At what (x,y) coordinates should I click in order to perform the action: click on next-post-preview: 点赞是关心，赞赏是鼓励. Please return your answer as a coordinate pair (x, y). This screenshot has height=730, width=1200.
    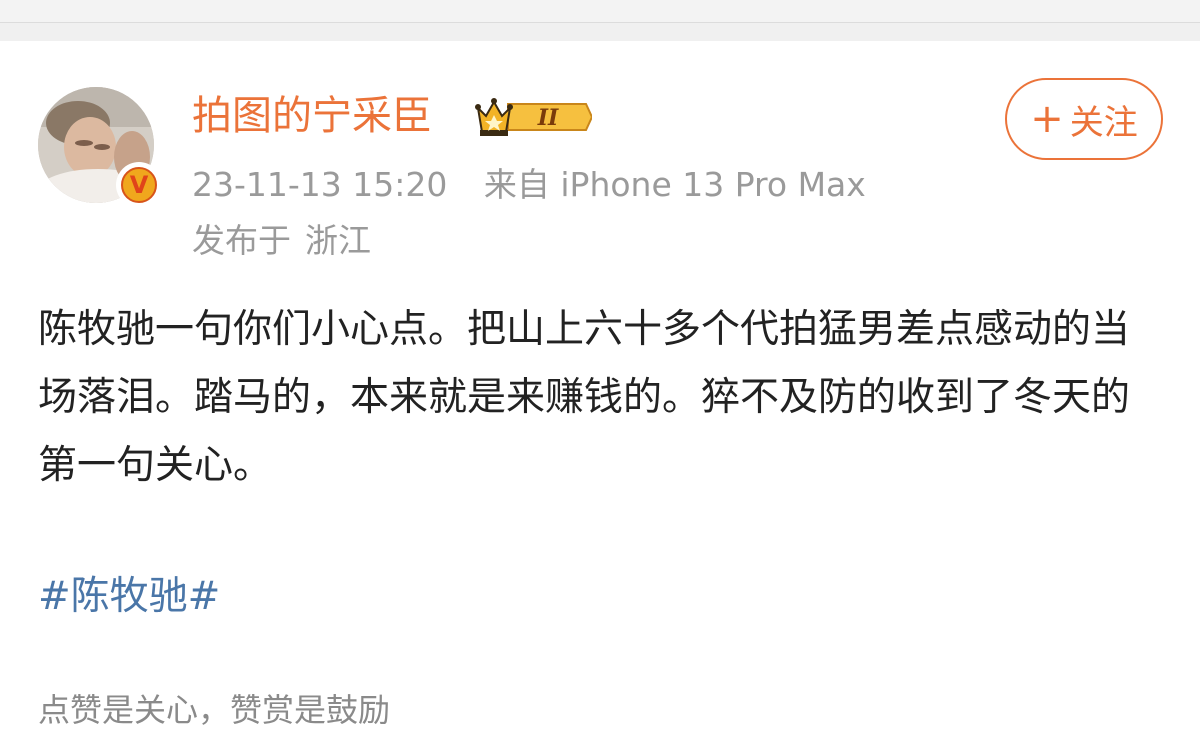
    Looking at the image, I should click on (214, 710).